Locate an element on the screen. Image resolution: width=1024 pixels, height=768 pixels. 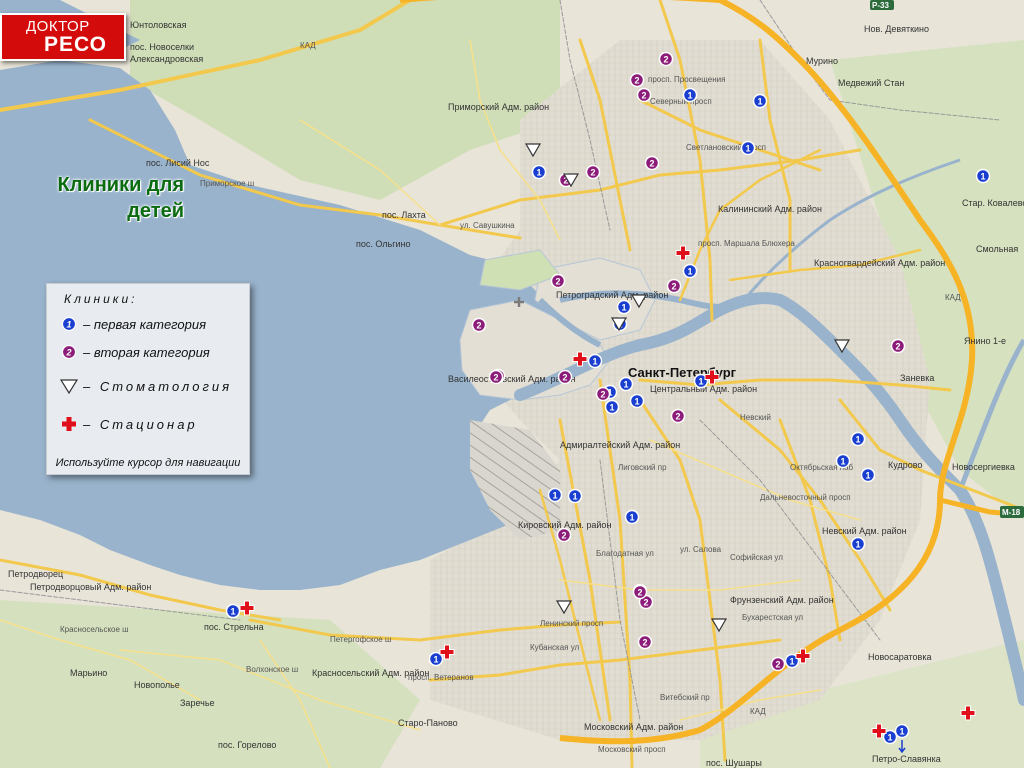
label-devyatkino: Нов. Девяткино is located at coordinates (896, 29).